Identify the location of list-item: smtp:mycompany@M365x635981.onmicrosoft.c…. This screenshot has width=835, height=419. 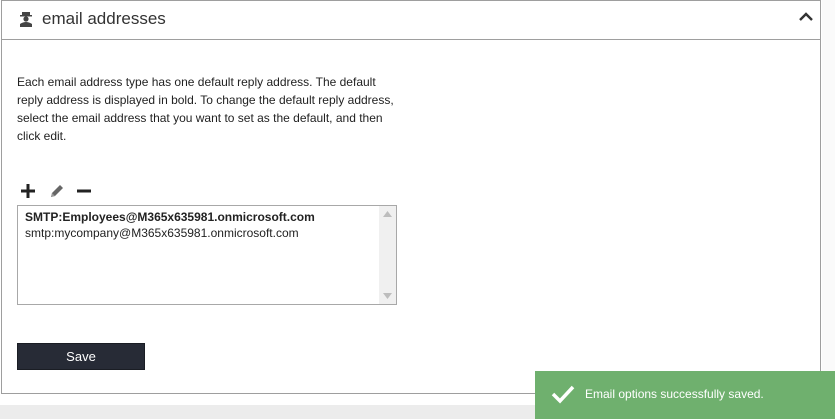
(162, 233).